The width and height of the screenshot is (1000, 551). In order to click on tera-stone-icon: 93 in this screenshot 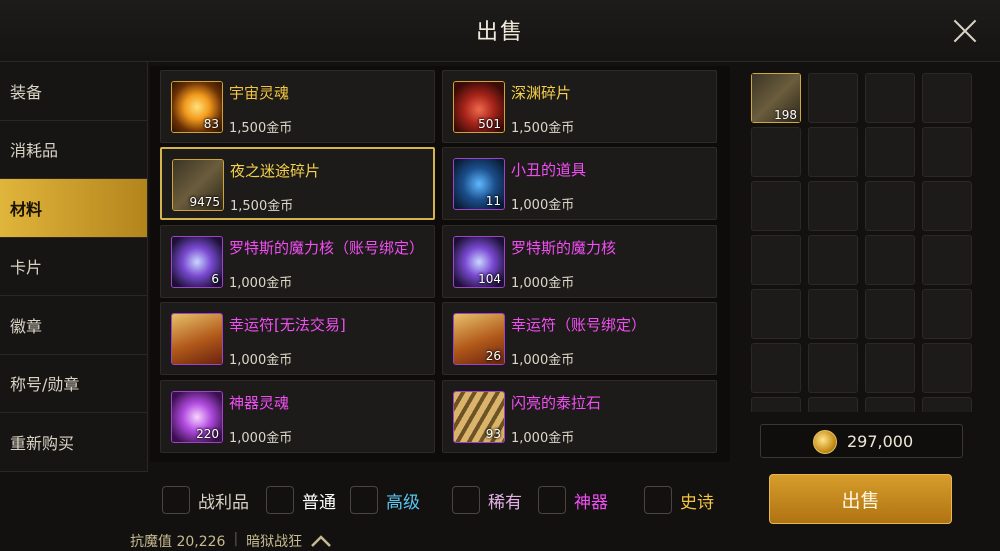, I will do `click(479, 417)`.